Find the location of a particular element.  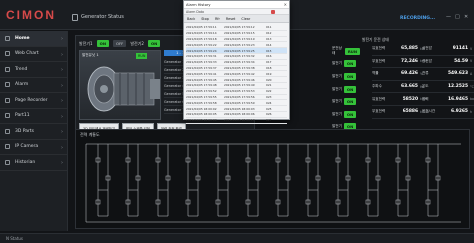

cell-code: 013 is located at coordinates (269, 38).